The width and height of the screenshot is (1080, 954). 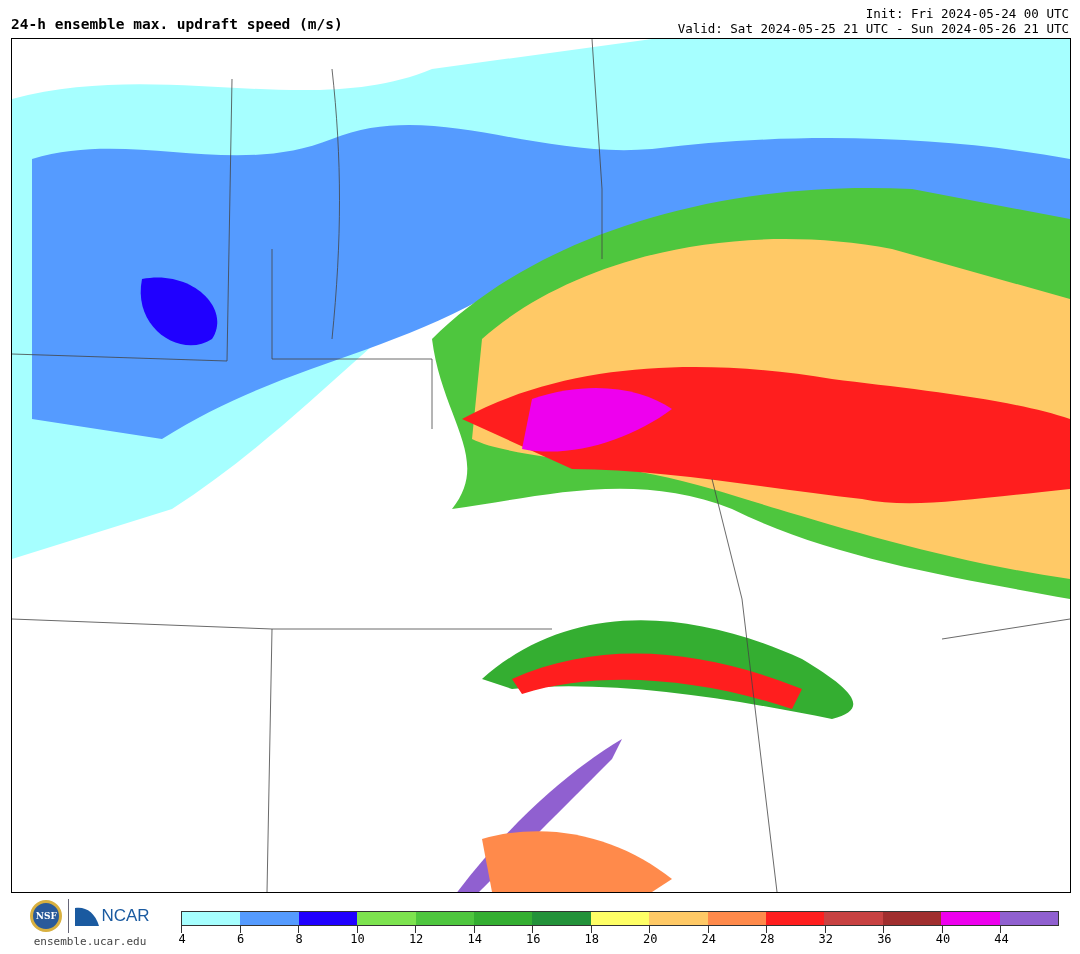 What do you see at coordinates (240, 939) in the screenshot?
I see `tick-label: 6` at bounding box center [240, 939].